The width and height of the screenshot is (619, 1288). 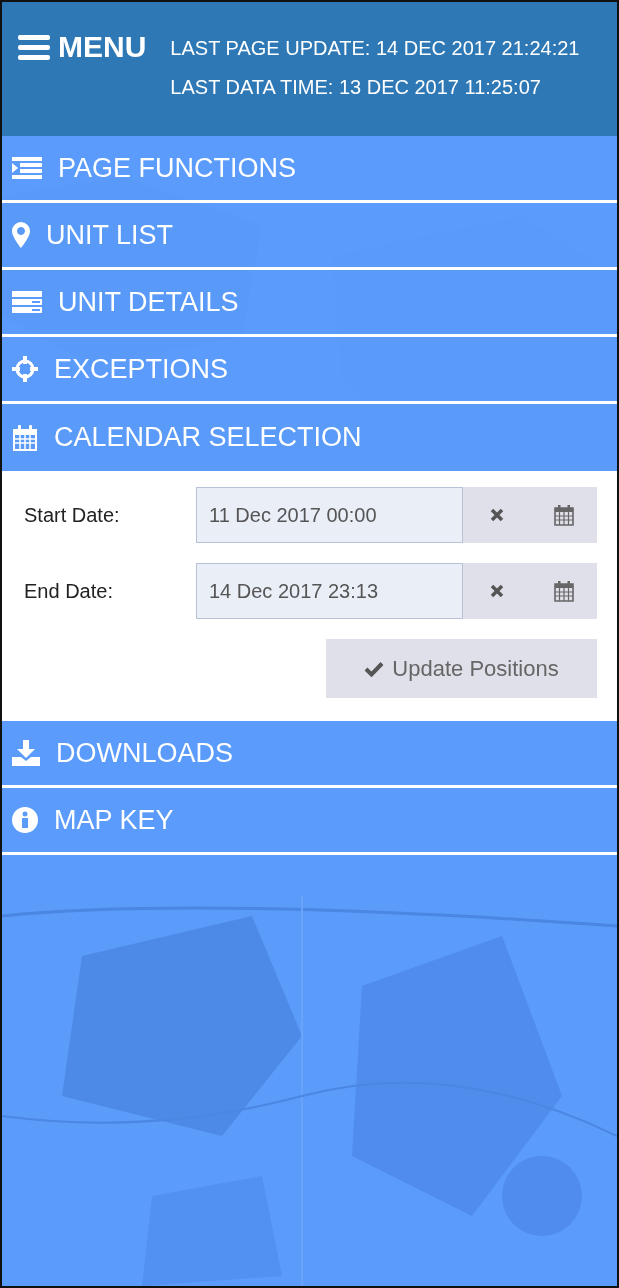 I want to click on checkmark-icon, so click(x=374, y=668).